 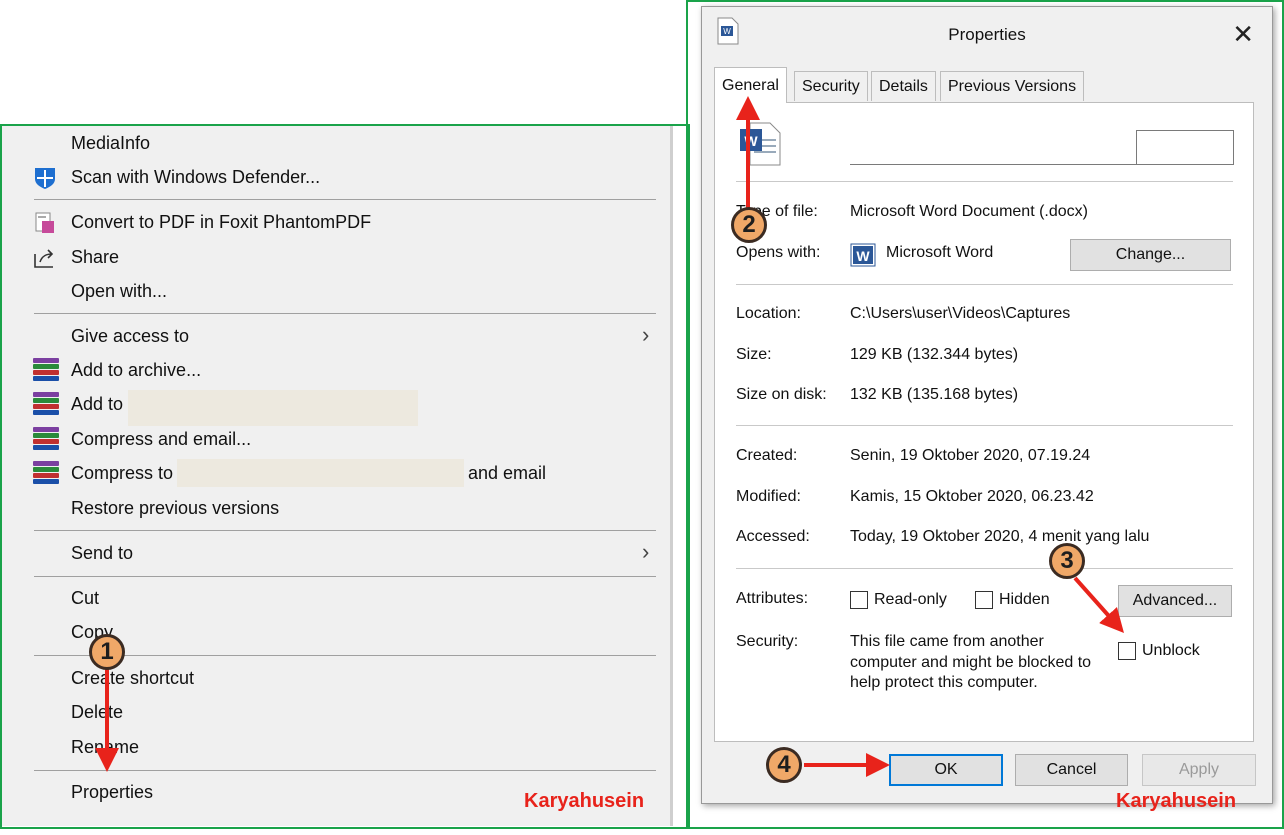 I want to click on step-badge-4: 4, so click(x=784, y=765).